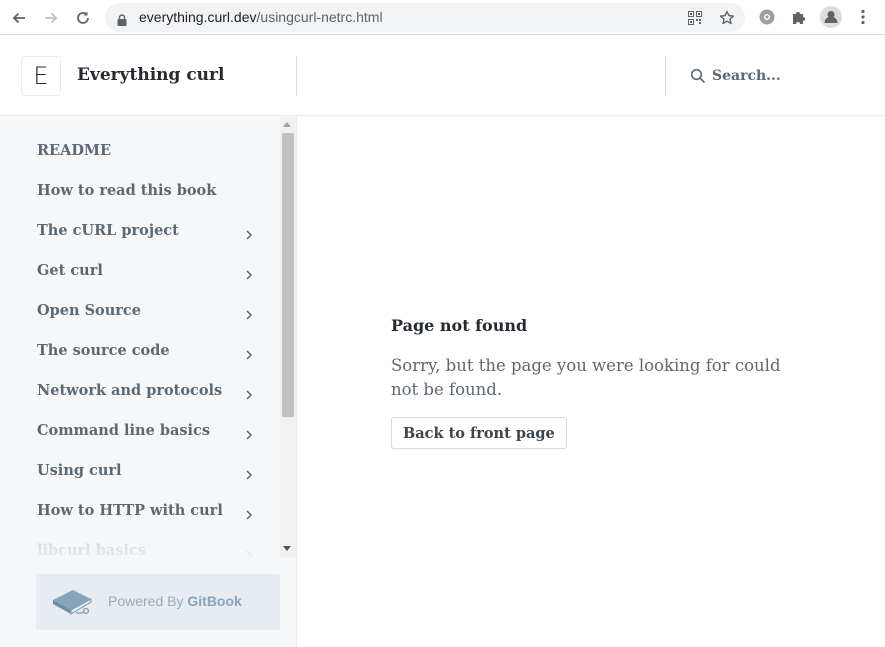  Describe the element at coordinates (287, 548) in the screenshot. I see `scroll-down-arrow-icon` at that location.